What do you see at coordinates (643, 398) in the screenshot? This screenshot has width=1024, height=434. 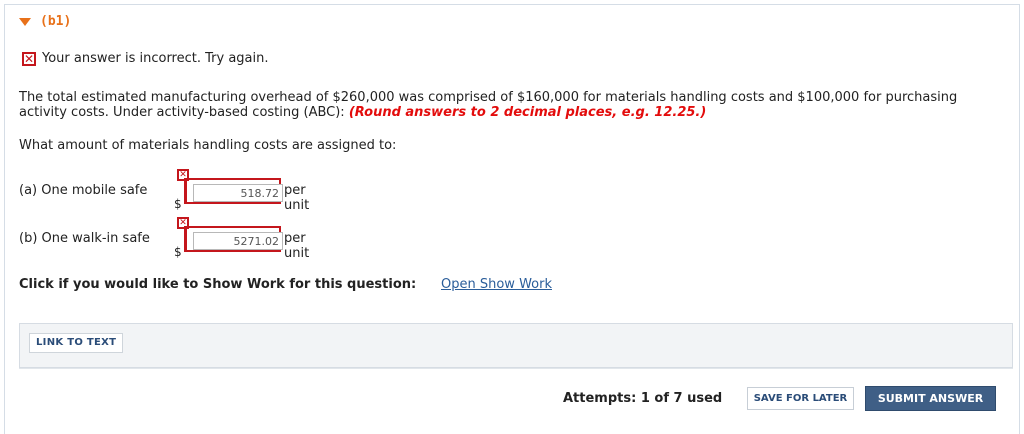 I see `attempts-counter: Attempts: 1 of 7 used` at bounding box center [643, 398].